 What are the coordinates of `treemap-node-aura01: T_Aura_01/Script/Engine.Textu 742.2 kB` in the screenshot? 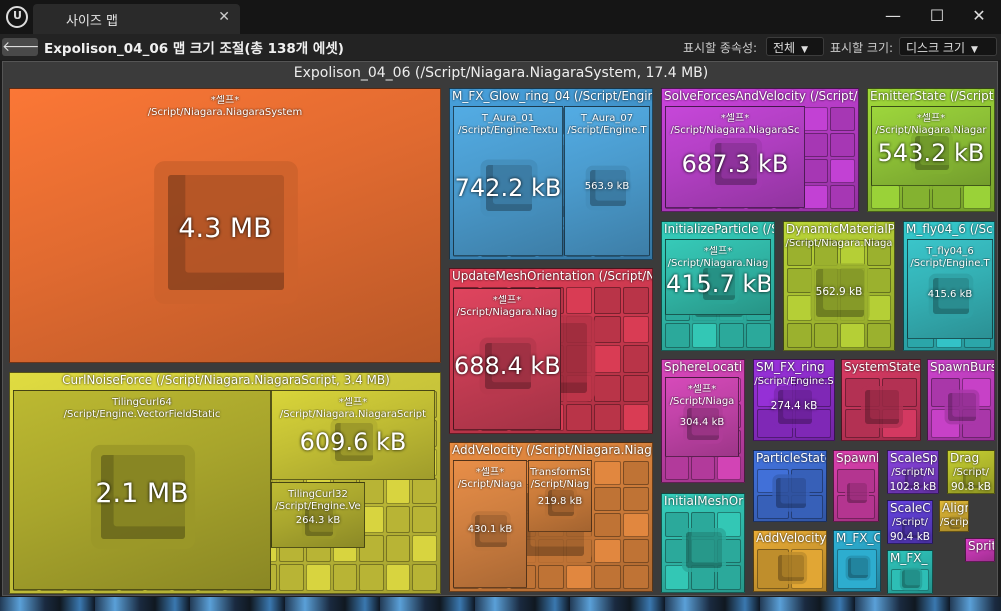 It's located at (508, 181).